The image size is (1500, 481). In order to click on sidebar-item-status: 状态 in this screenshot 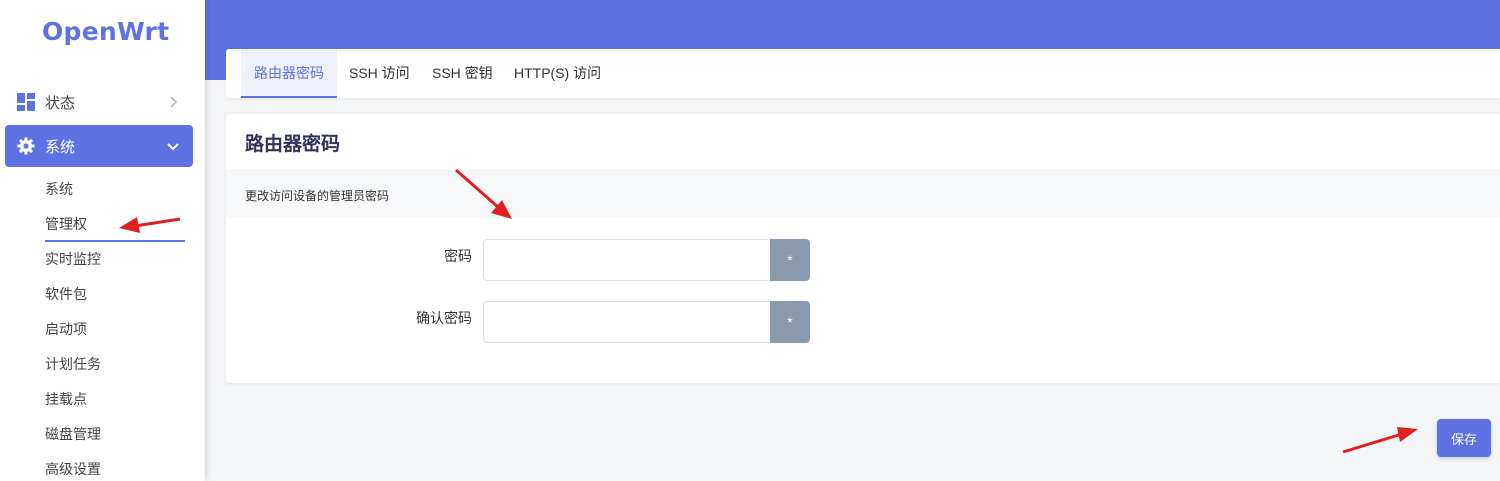, I will do `click(99, 102)`.